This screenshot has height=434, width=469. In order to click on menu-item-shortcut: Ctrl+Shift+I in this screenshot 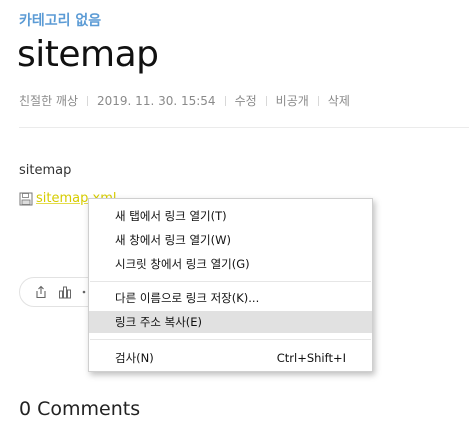, I will do `click(311, 358)`.